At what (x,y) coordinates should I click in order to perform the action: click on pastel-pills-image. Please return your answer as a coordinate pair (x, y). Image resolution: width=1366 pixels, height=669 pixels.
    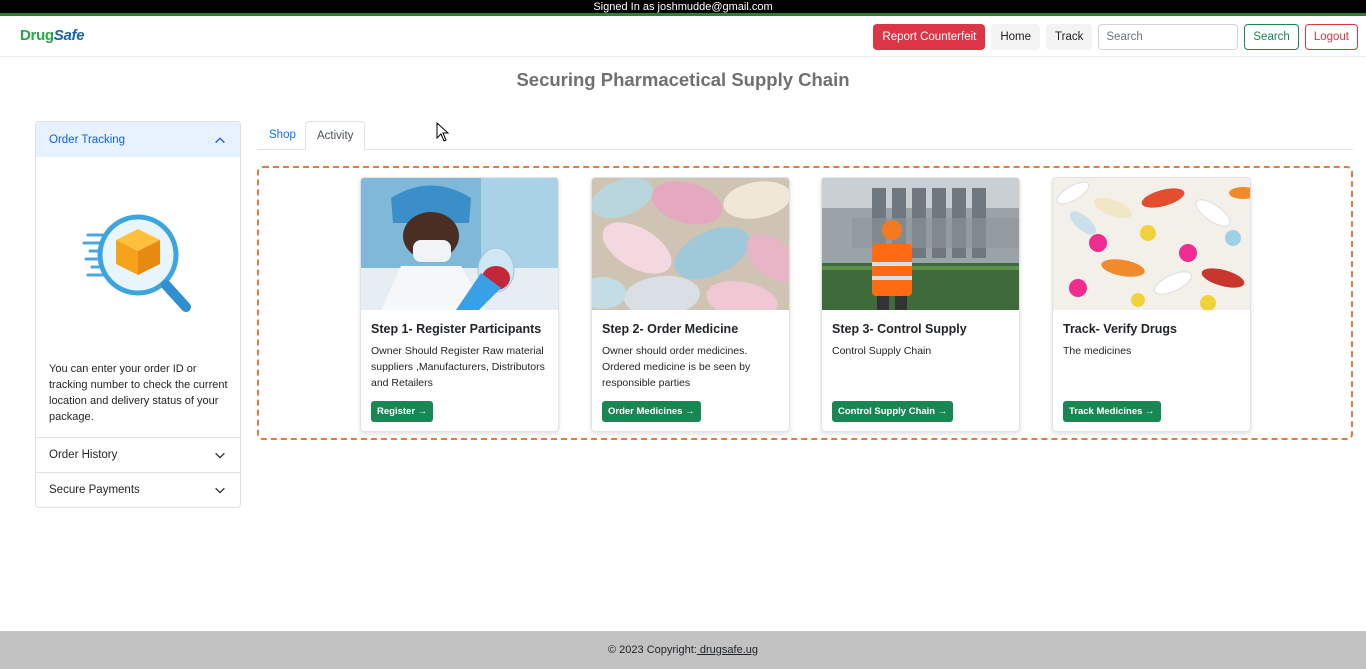
    Looking at the image, I should click on (690, 244).